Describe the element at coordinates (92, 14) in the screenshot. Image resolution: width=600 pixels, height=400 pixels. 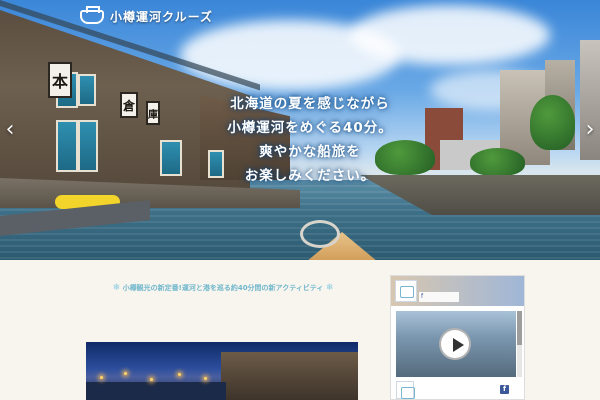
I see `ship-icon` at that location.